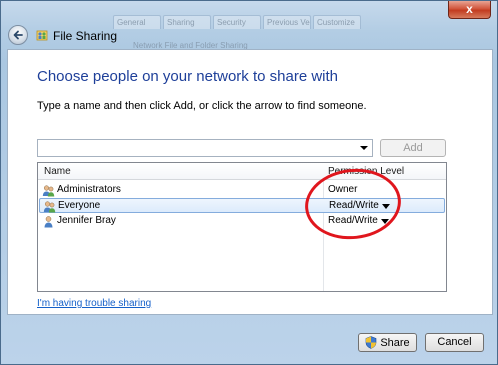 Image resolution: width=498 pixels, height=365 pixels. I want to click on row-name: Everyone, so click(79, 205).